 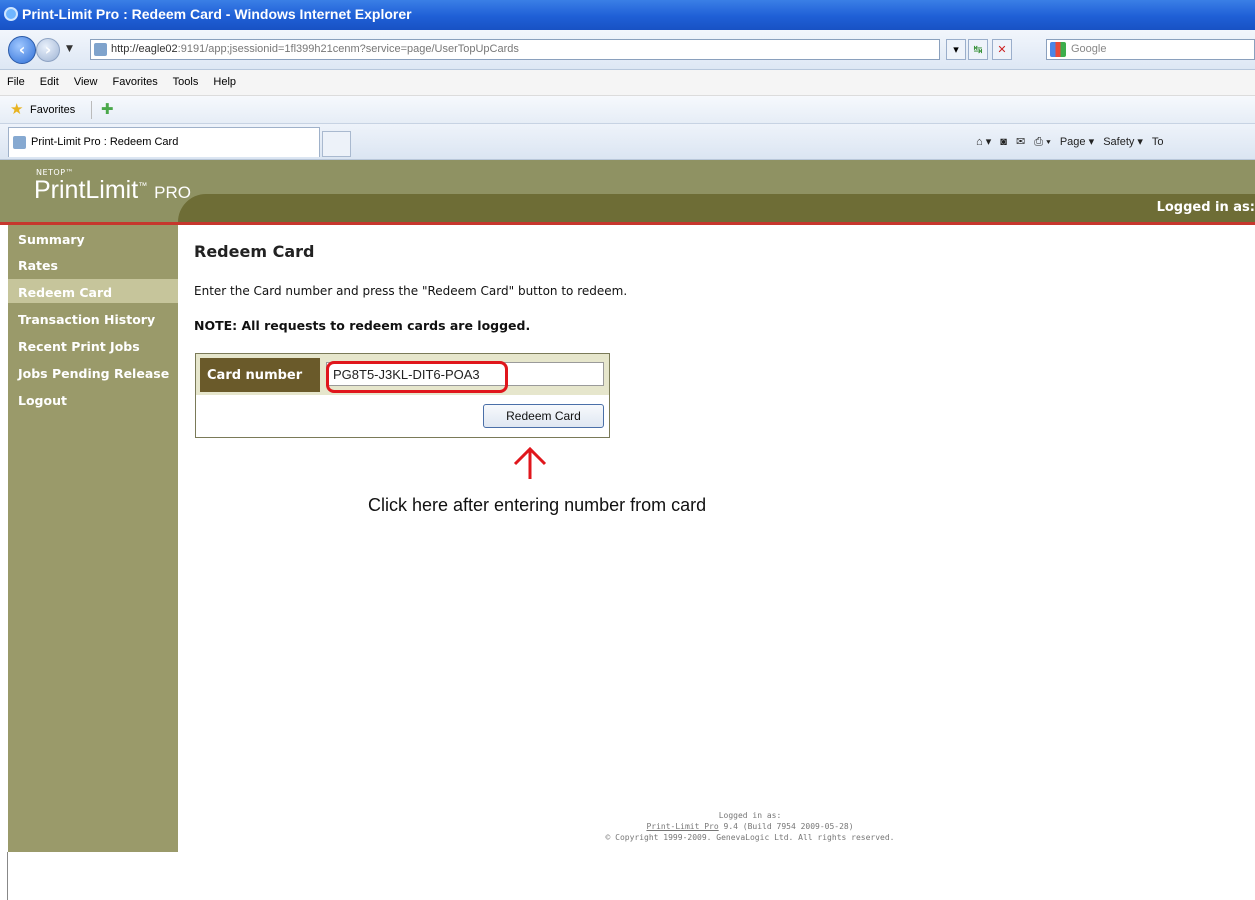 I want to click on footer-version: 9.4 (Build 7954 2009-05-28), so click(x=788, y=826).